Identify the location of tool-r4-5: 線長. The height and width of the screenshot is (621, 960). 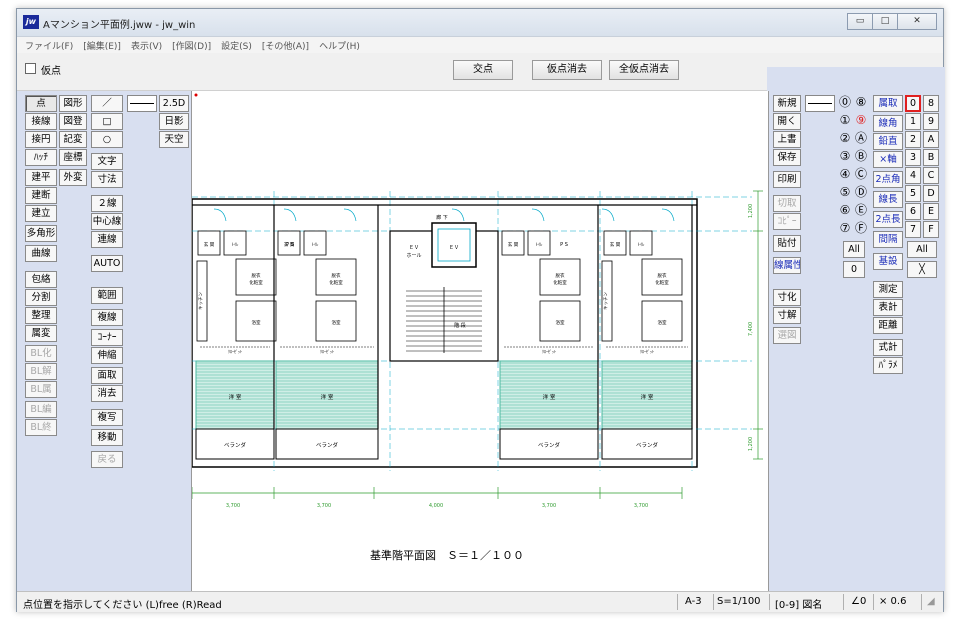
(888, 199).